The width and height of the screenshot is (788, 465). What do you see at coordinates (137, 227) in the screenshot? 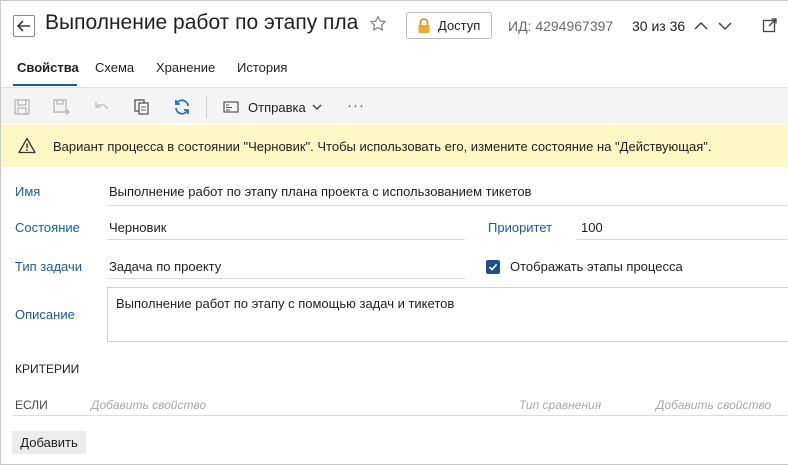
I see `state-field: Черновик` at bounding box center [137, 227].